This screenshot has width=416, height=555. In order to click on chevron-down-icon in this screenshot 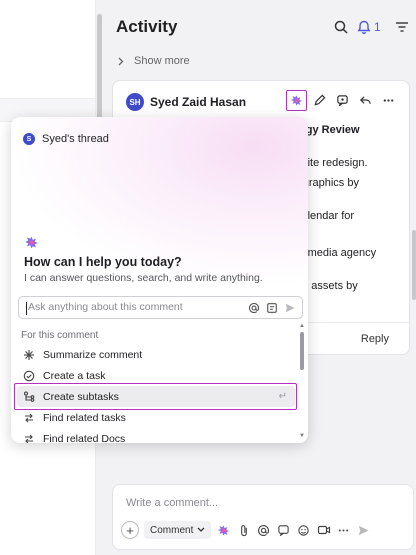, I will do `click(201, 529)`.